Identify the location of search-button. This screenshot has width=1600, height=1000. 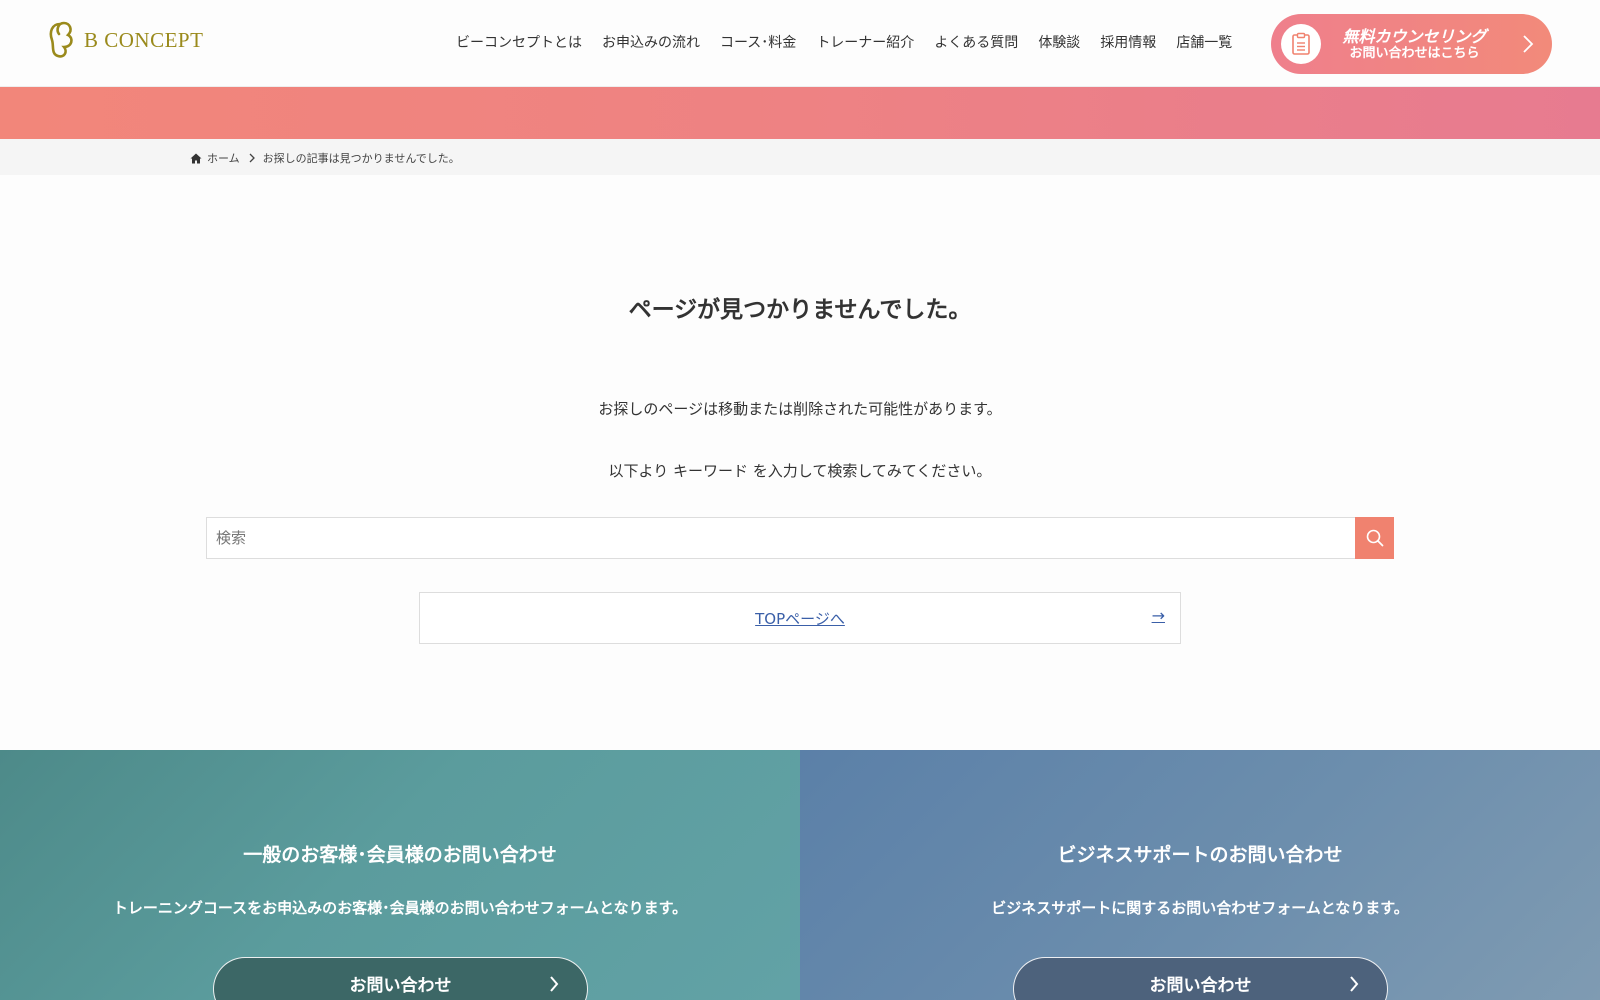
(1374, 538).